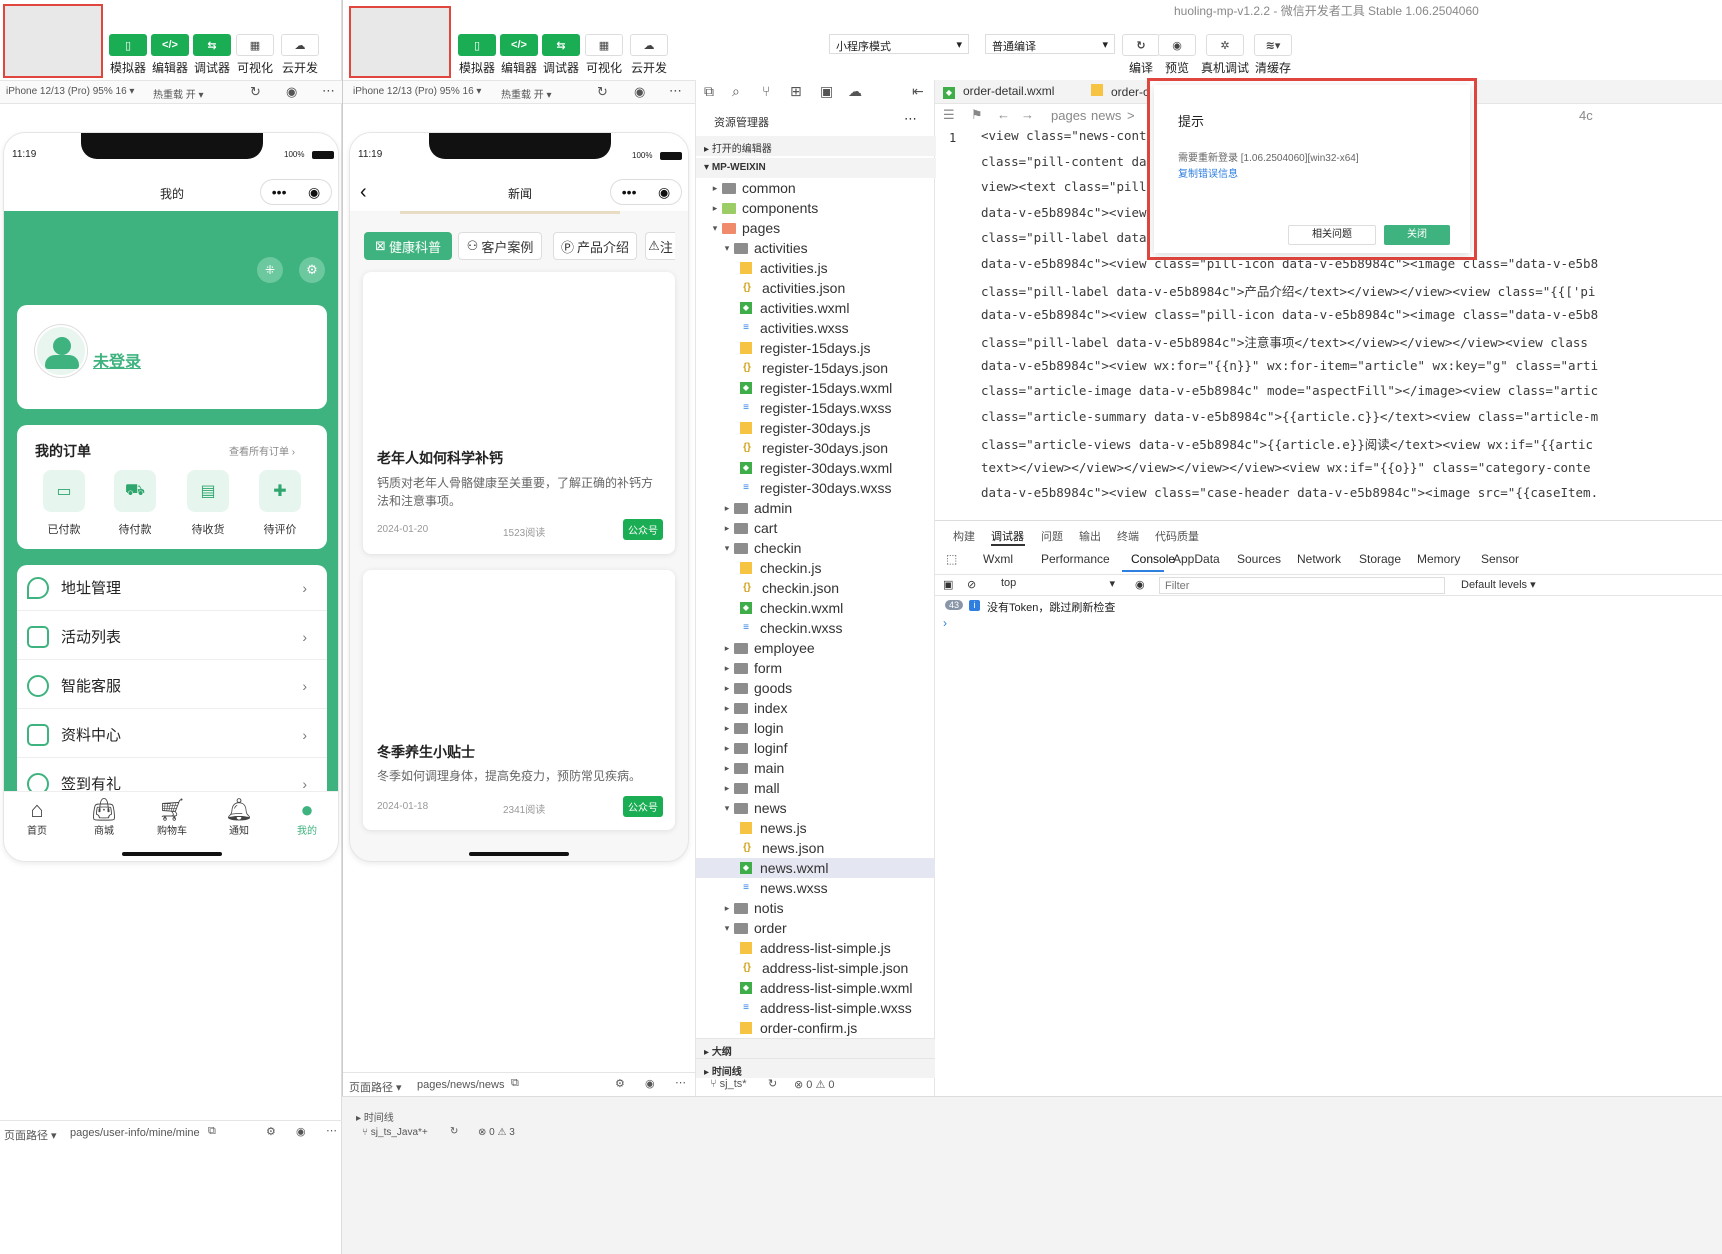  Describe the element at coordinates (816, 648) in the screenshot. I see `tree-folder: ▸ employee` at that location.